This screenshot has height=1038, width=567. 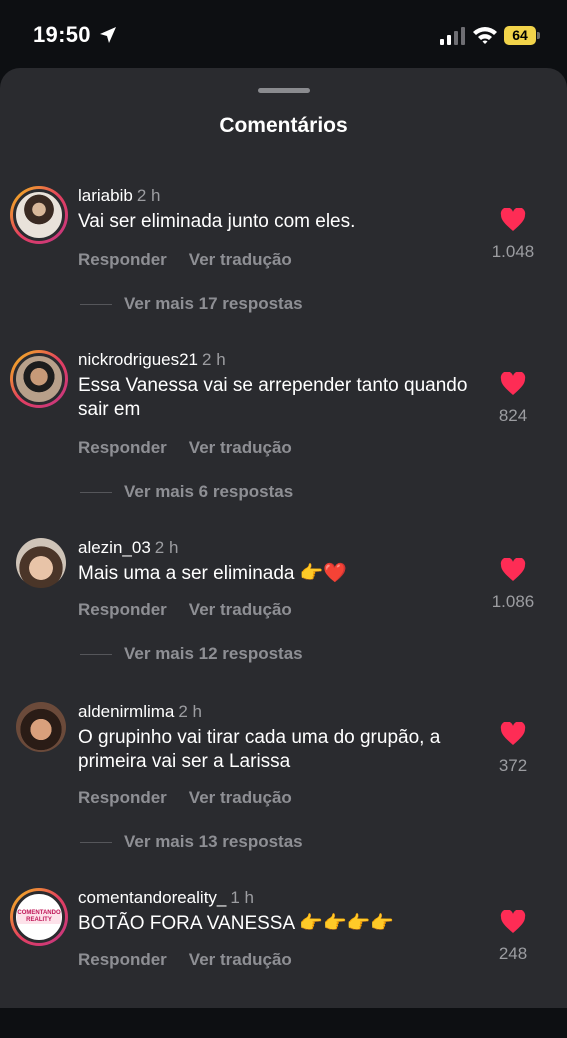 What do you see at coordinates (513, 953) in the screenshot?
I see `like-count: 248` at bounding box center [513, 953].